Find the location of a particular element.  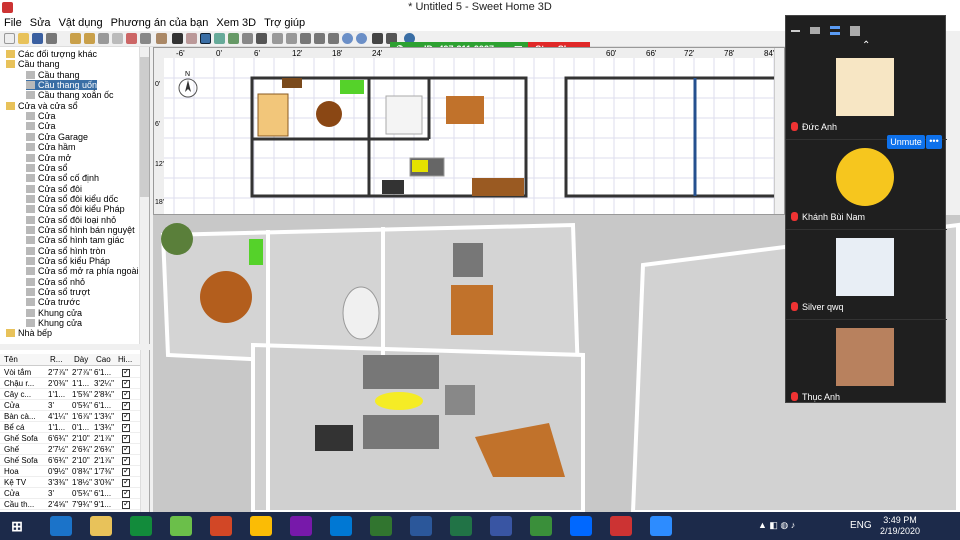

catalog-item: Cửa mở is located at coordinates (48, 158).